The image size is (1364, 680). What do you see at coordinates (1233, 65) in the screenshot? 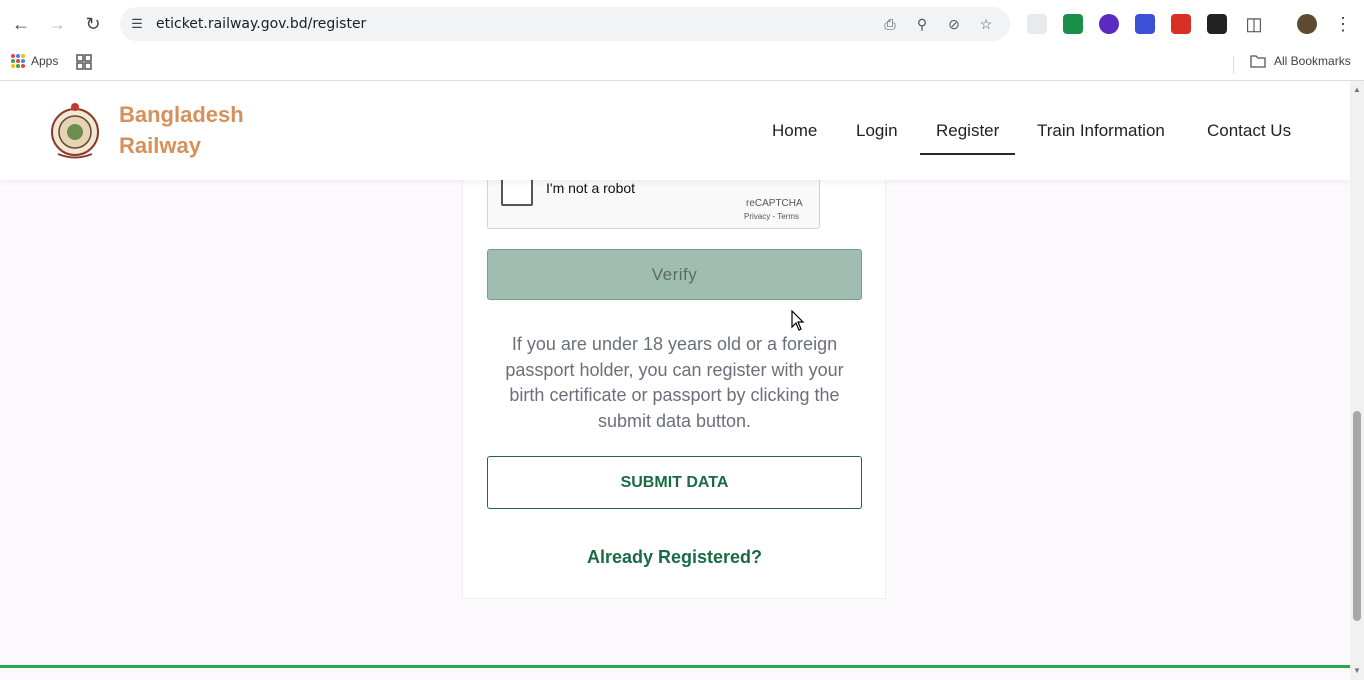
I see `bookmarks-divider` at bounding box center [1233, 65].